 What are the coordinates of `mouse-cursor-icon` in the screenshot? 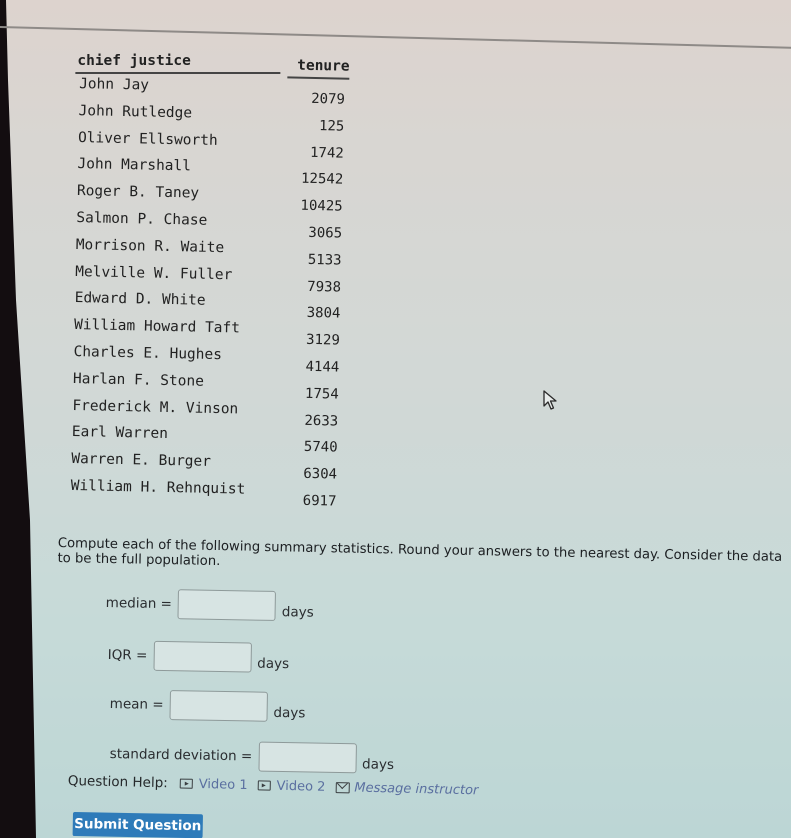 It's located at (550, 400).